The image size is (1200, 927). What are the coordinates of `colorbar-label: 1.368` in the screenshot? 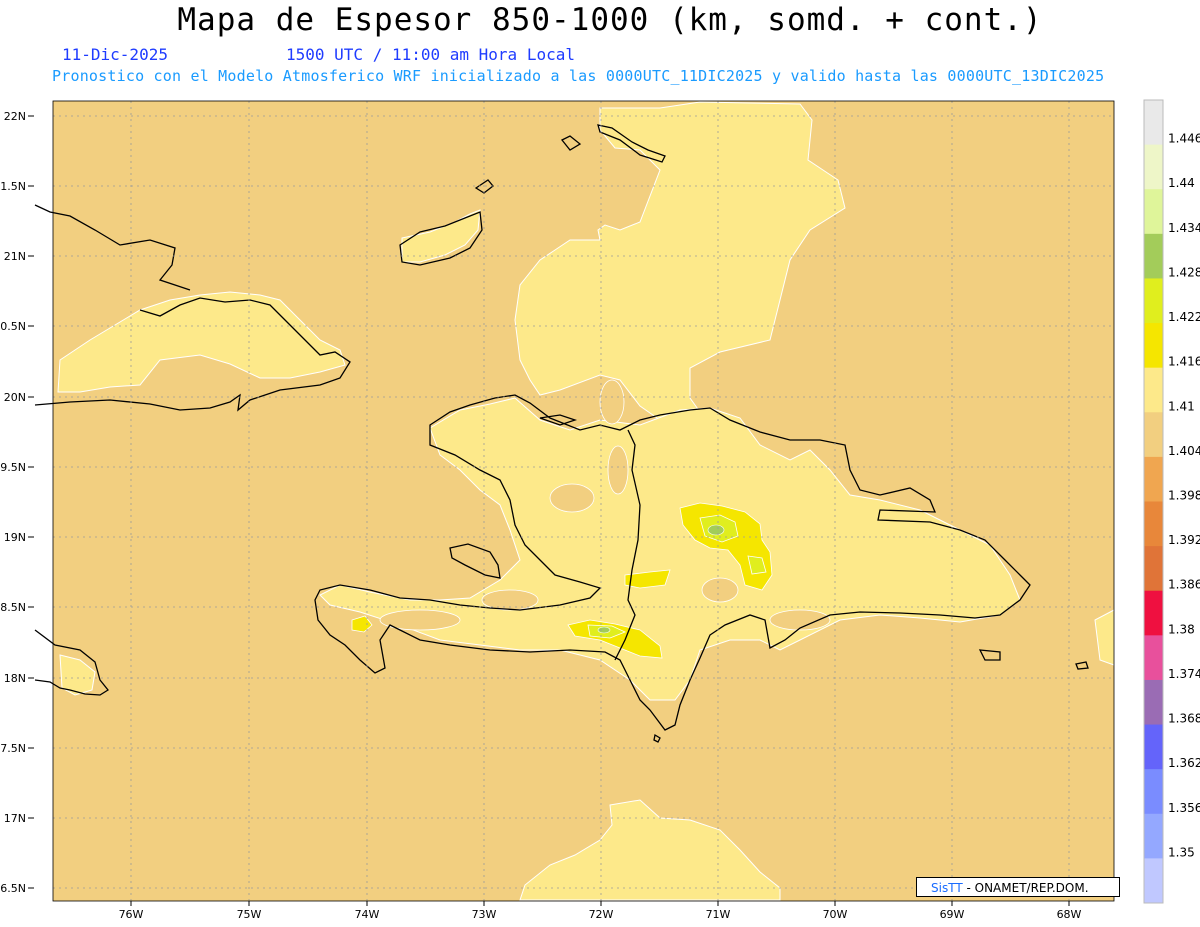 It's located at (1184, 719).